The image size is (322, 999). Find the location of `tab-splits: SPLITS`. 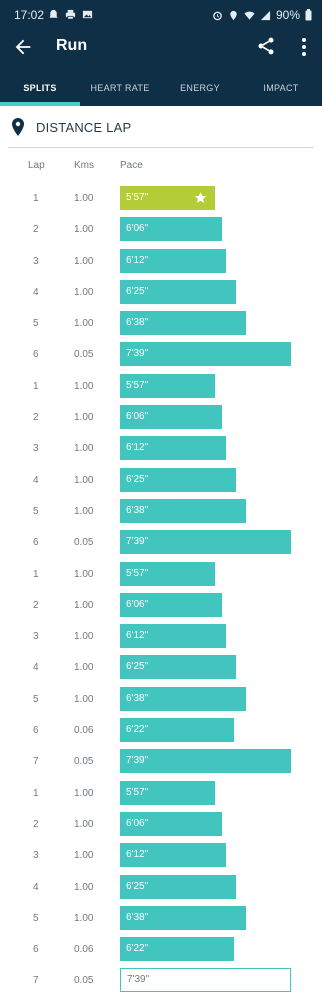

tab-splits: SPLITS is located at coordinates (40, 86).